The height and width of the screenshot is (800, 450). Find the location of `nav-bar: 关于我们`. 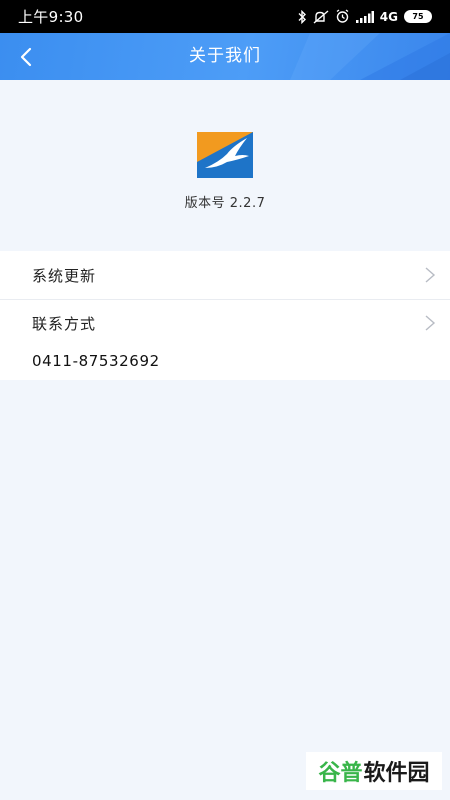

nav-bar: 关于我们 is located at coordinates (225, 56).